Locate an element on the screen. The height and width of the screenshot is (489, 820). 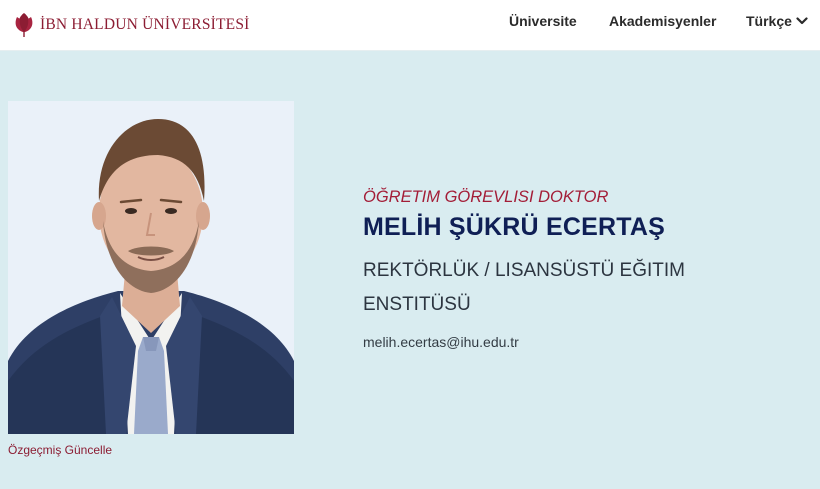
nav-akademisyenler: Akademisyenler is located at coordinates (662, 21).